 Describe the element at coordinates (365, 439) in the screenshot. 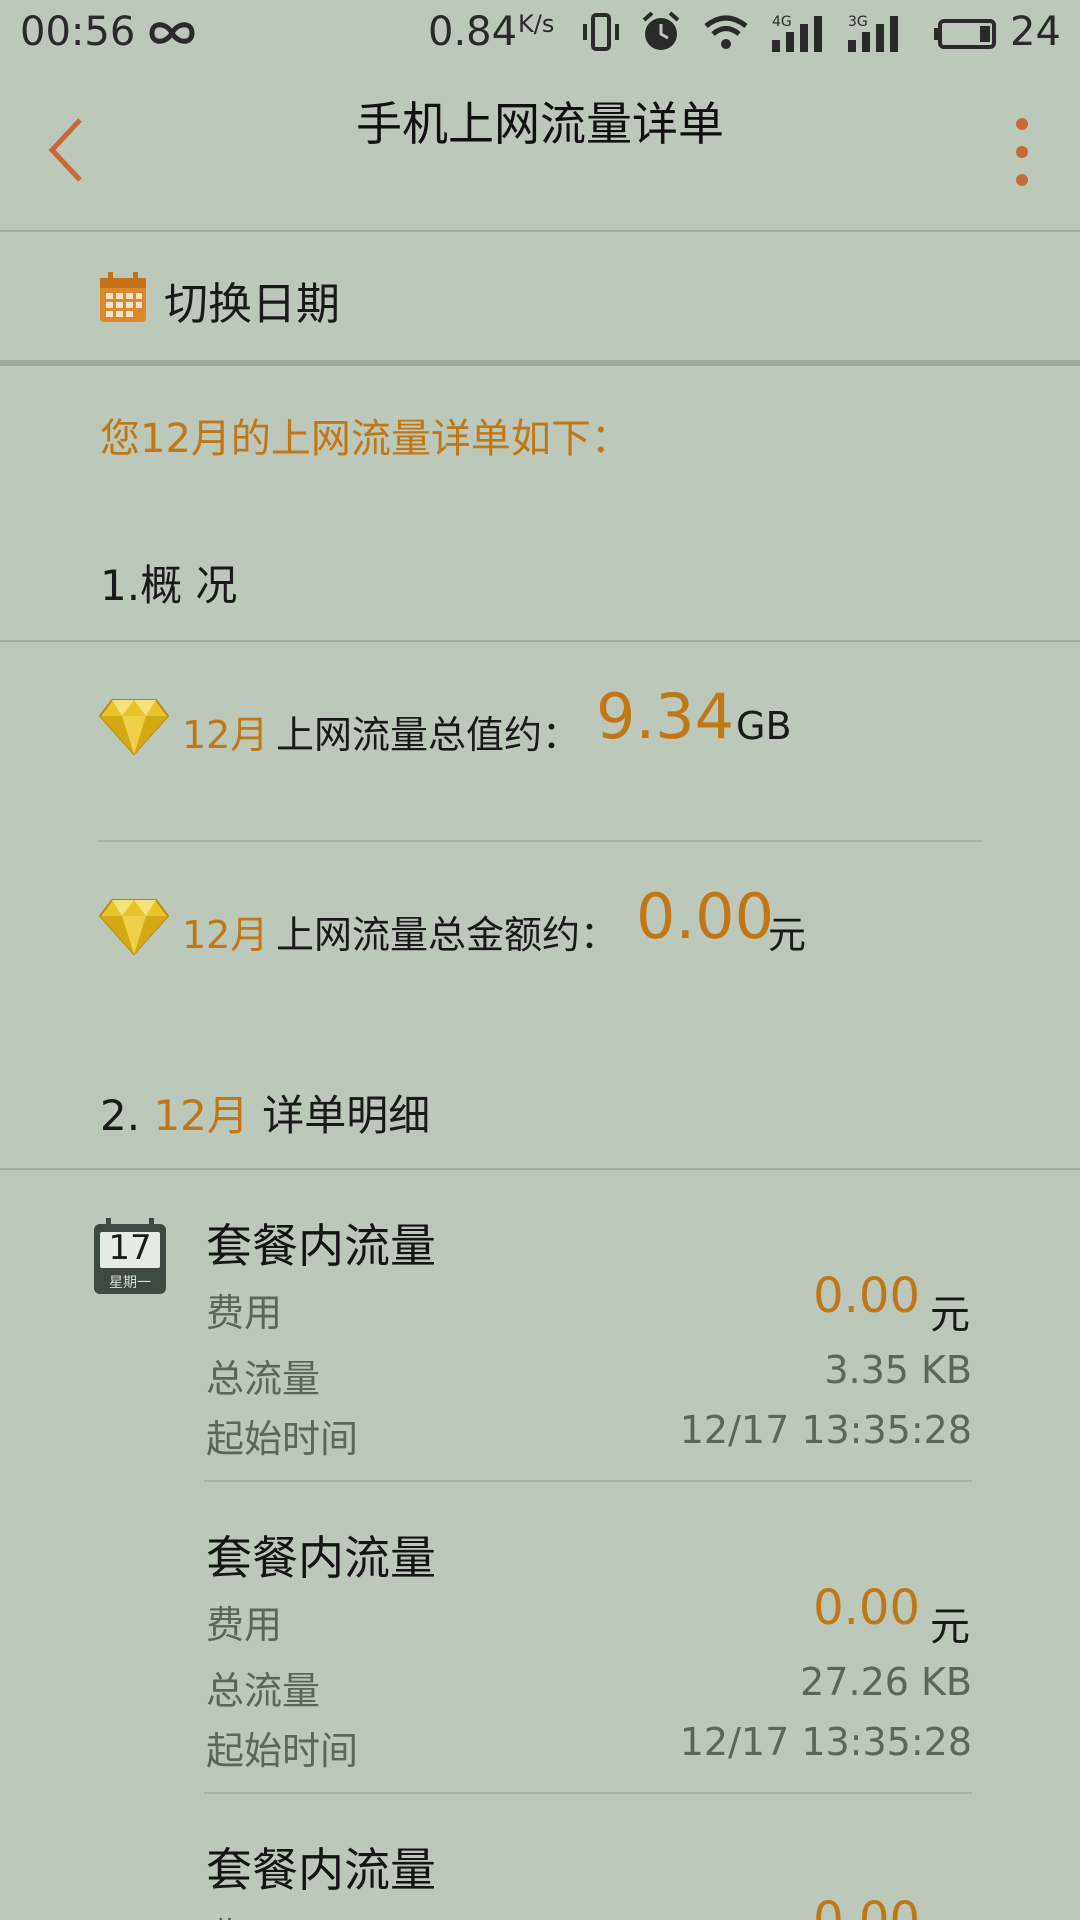

I see `intro-text: 您12月的上网流量详单如下：` at that location.